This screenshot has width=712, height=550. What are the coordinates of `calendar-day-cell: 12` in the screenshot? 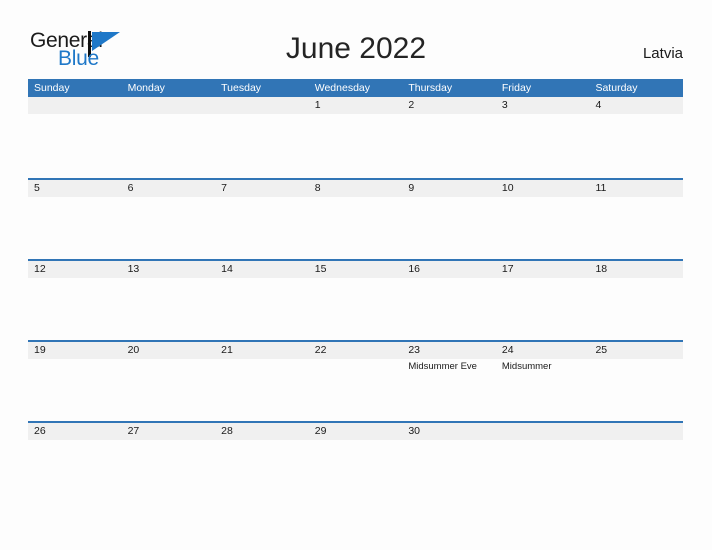 It's located at (75, 300).